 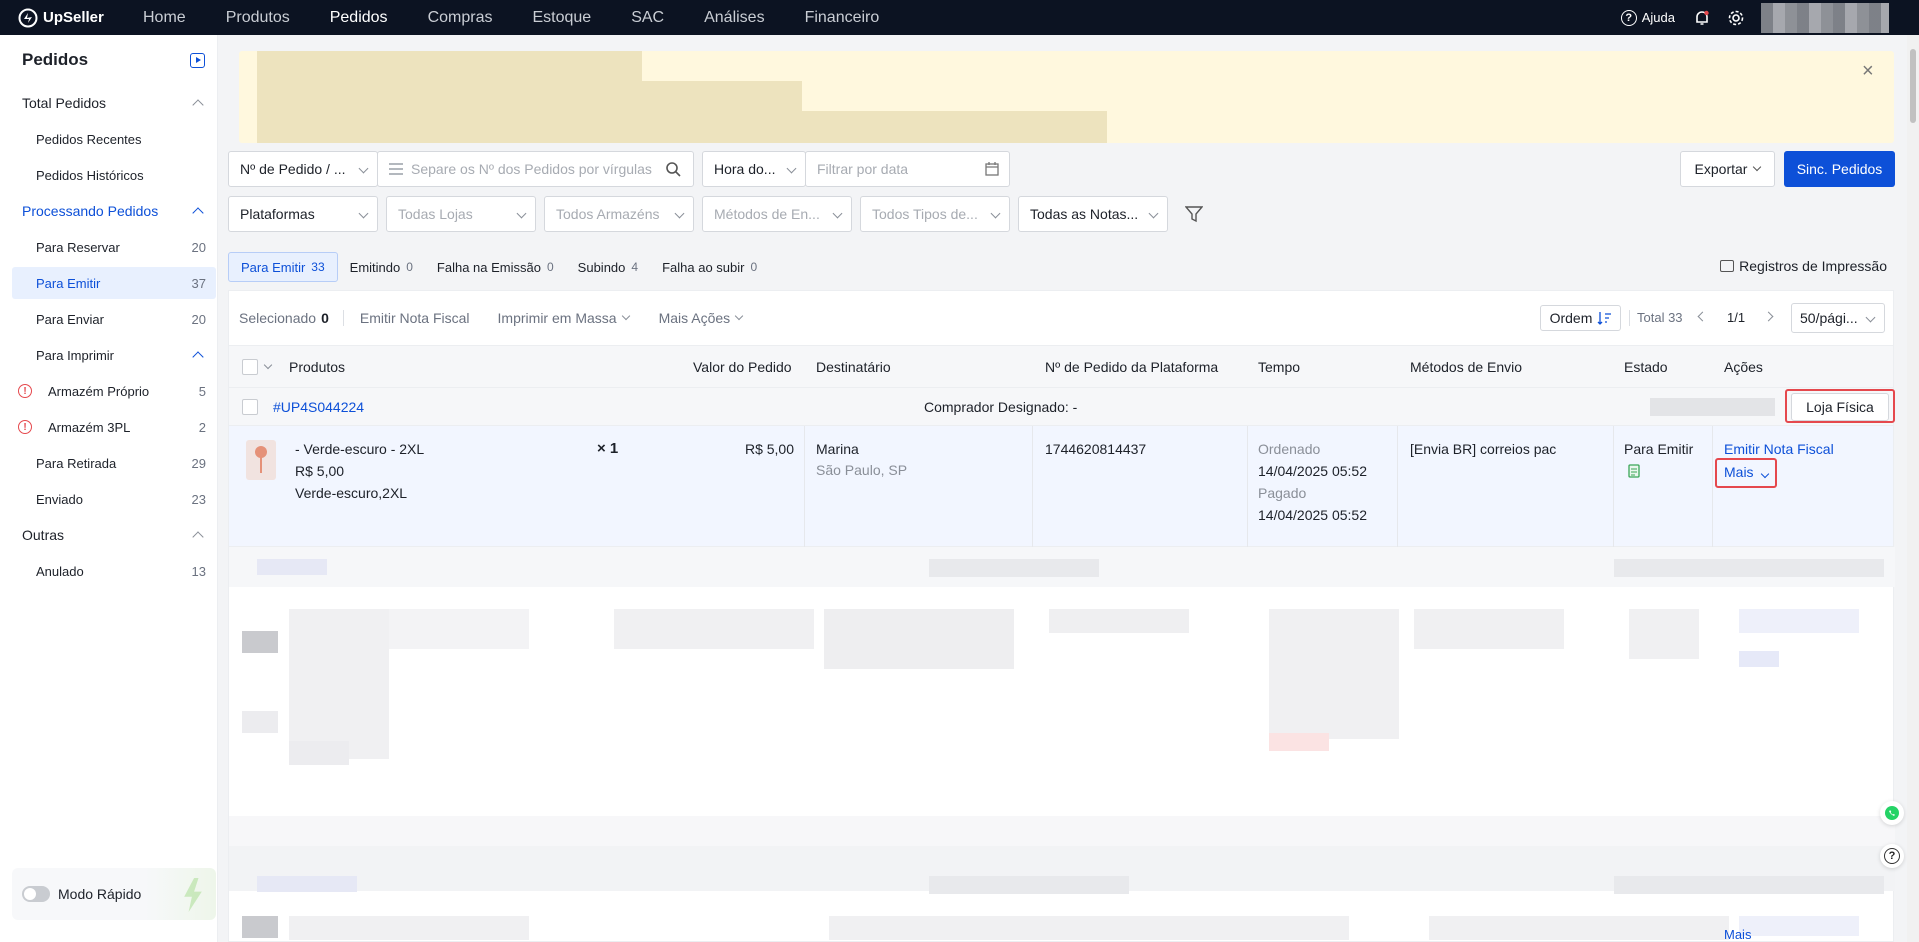 I want to click on sidebar-group-processing: Processando Pedidos, so click(x=108, y=211).